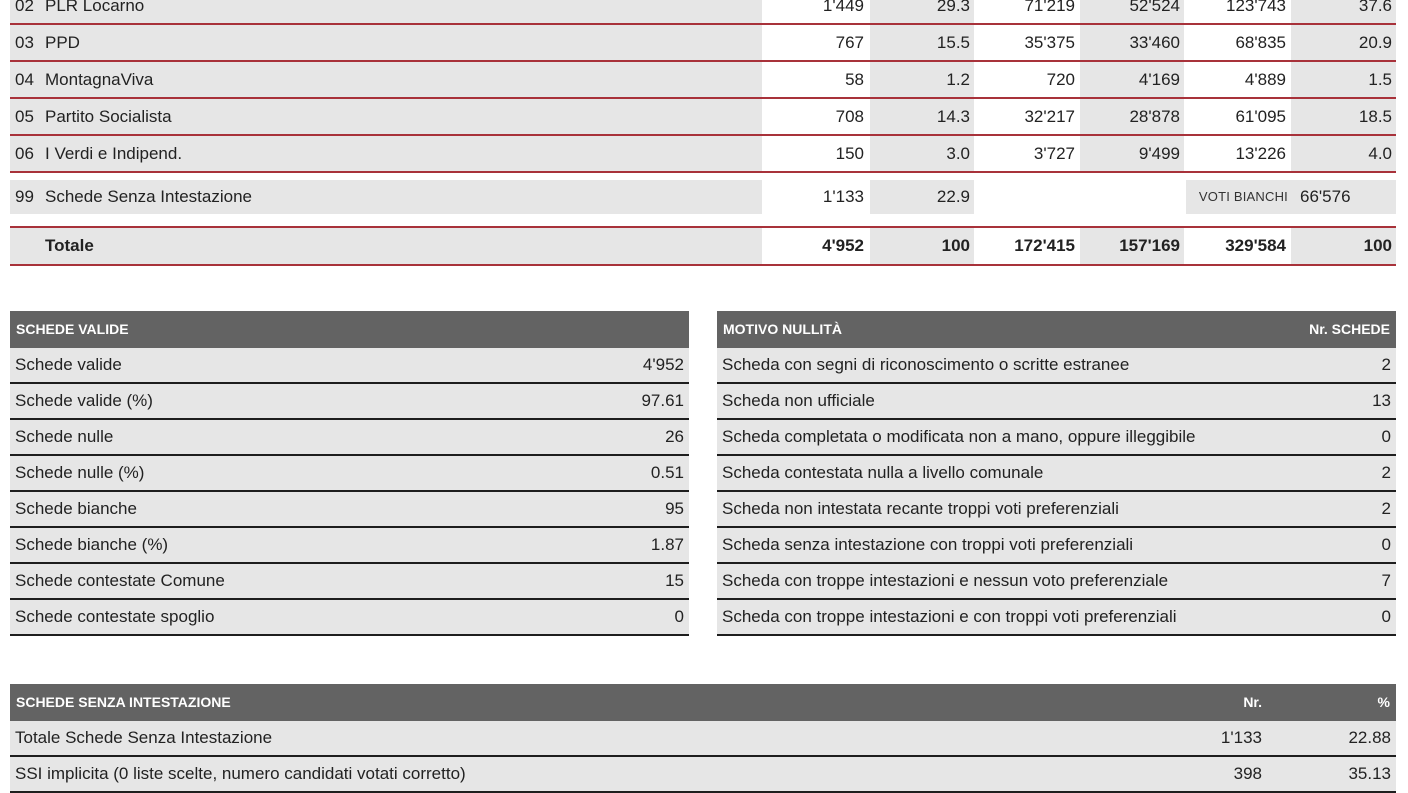 The height and width of the screenshot is (793, 1408). I want to click on cell-schede: 150, so click(816, 153).